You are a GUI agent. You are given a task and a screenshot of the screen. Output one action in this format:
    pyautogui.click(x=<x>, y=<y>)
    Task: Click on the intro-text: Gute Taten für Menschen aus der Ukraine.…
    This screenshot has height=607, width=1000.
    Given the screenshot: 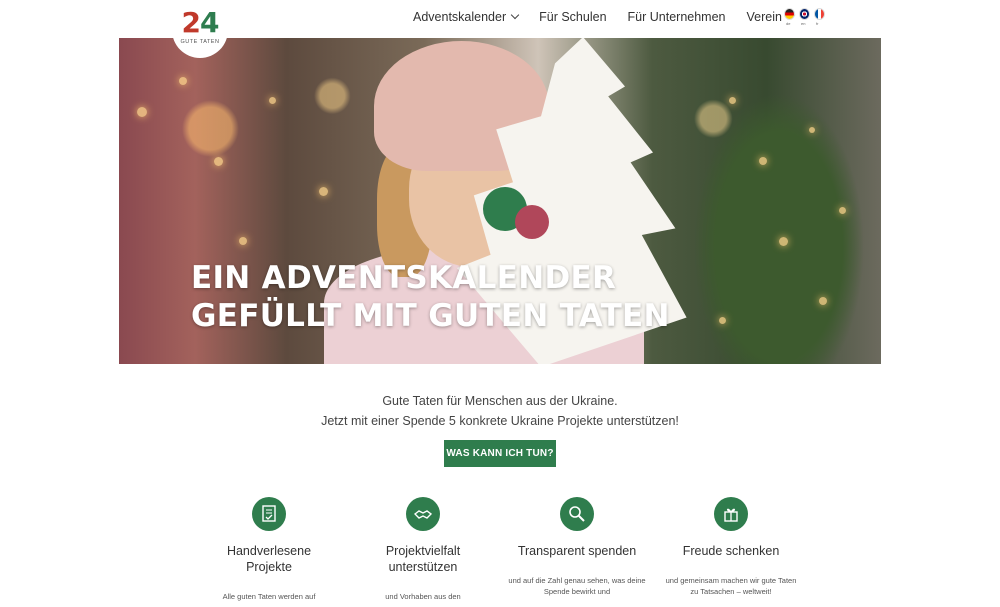 What is the action you would take?
    pyautogui.click(x=500, y=411)
    